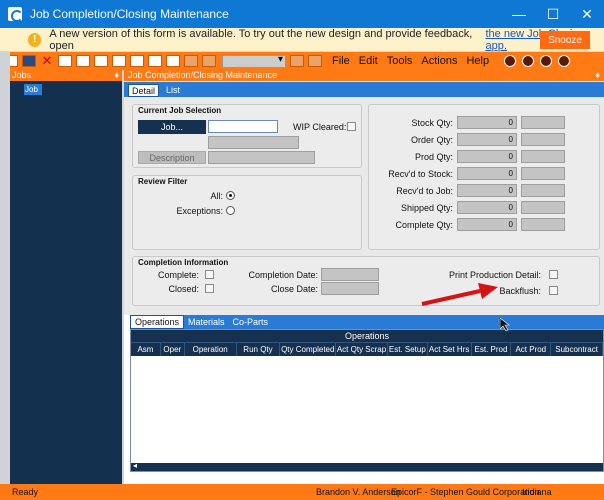  Describe the element at coordinates (209, 61) in the screenshot. I see `previous-record-icon` at that location.